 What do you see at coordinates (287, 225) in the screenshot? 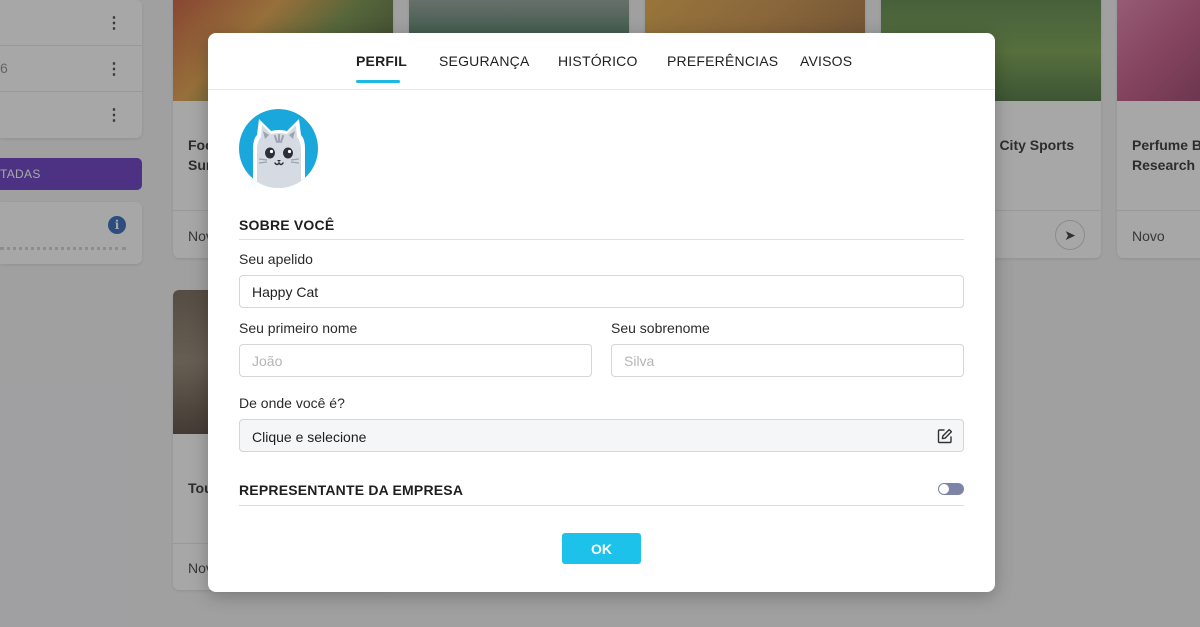
I see `about-section-title: SOBRE VOCÊ` at bounding box center [287, 225].